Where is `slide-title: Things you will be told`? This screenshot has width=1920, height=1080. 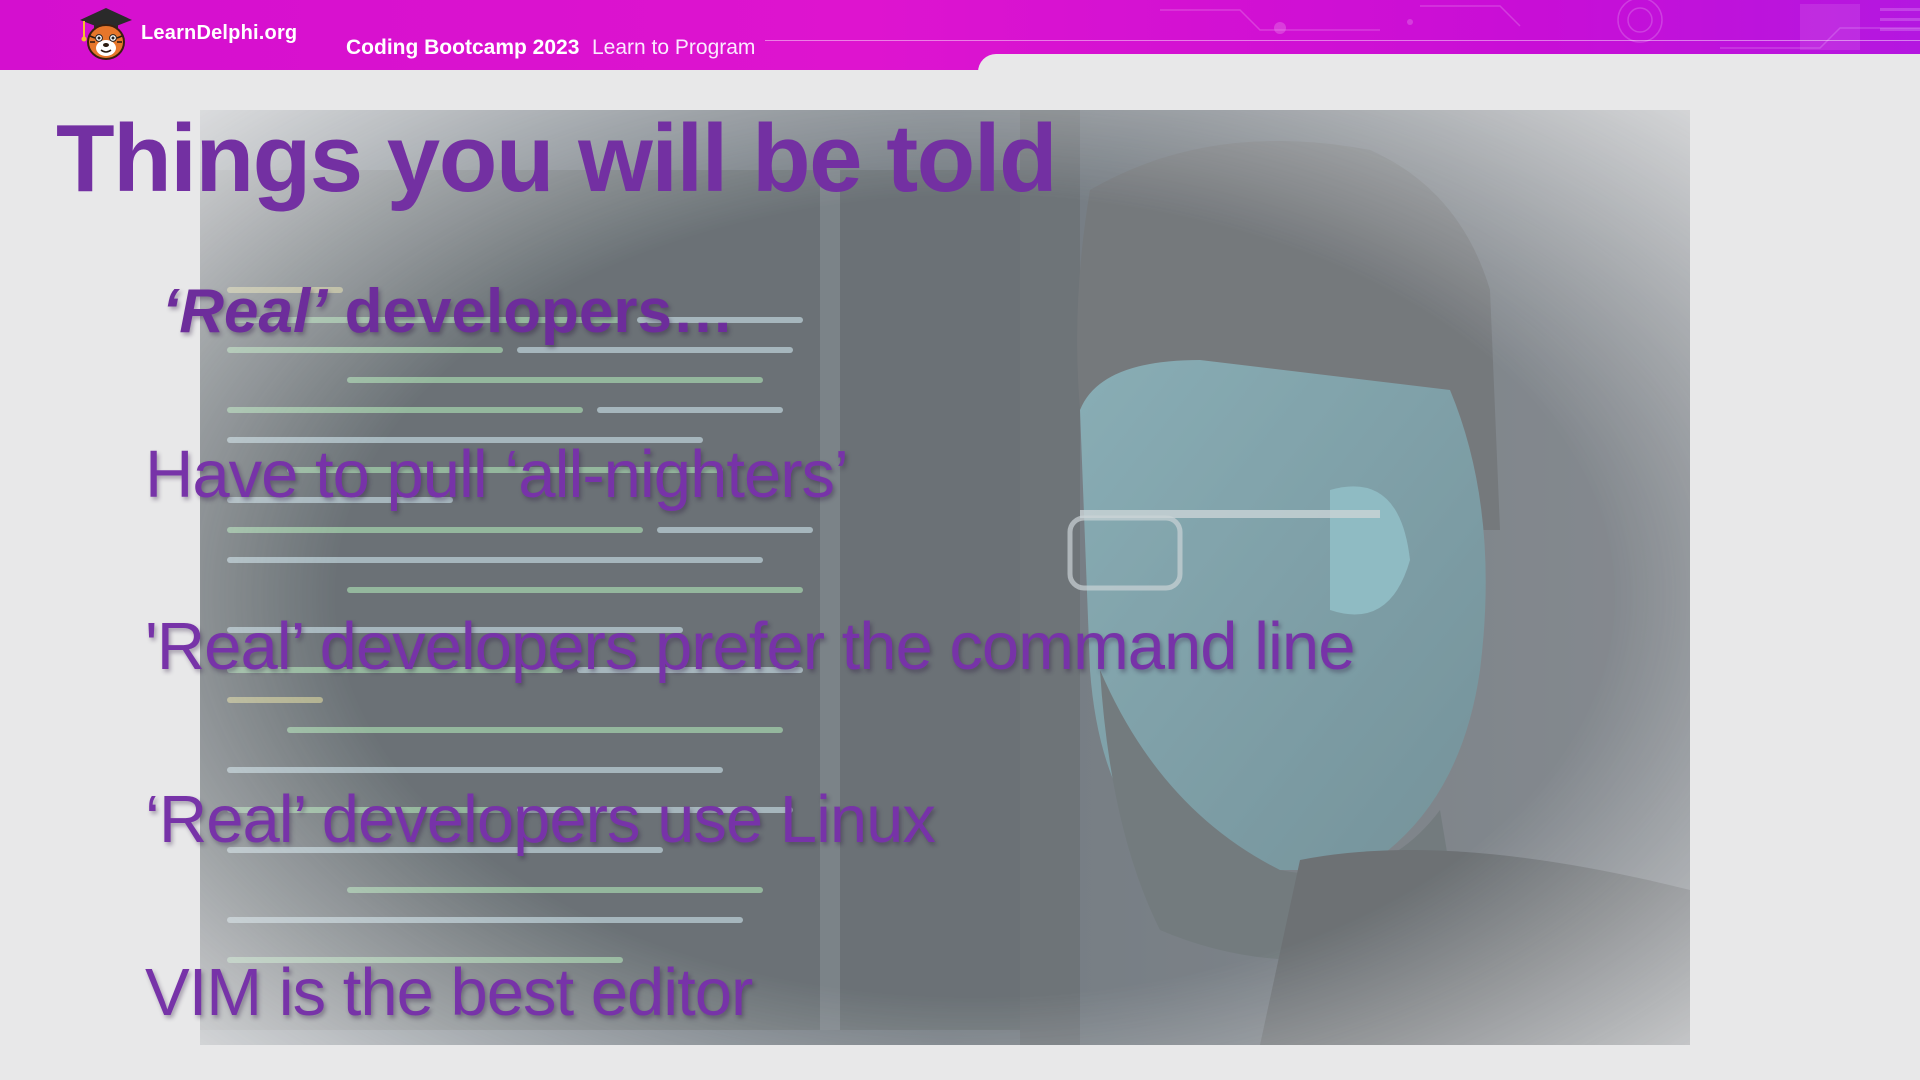
slide-title: Things you will be told is located at coordinates (557, 158).